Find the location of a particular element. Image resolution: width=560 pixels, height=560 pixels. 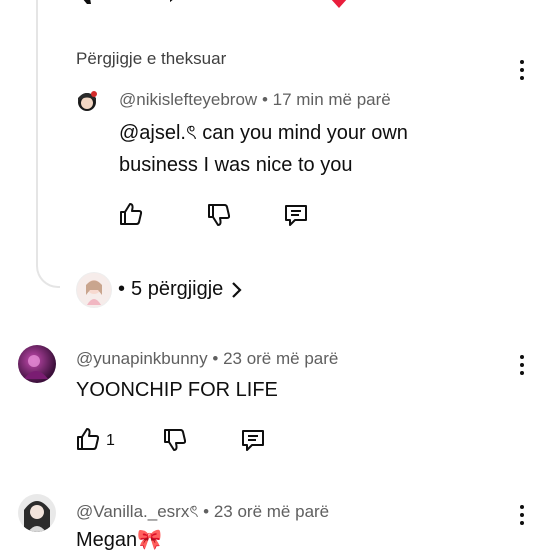

comment-text: YOONCHIP FOR LIFE is located at coordinates (177, 390).